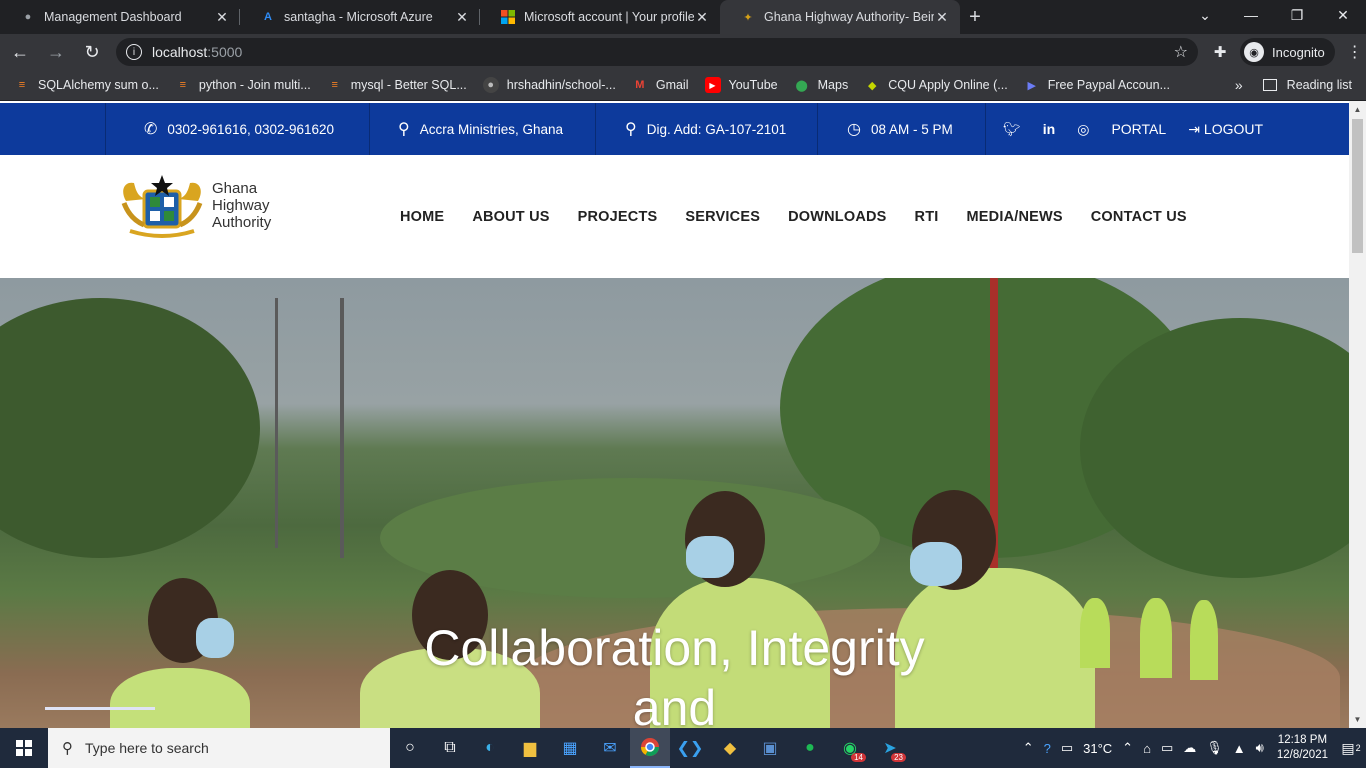 Image resolution: width=1366 pixels, height=768 pixels. I want to click on bookmark-label: YouTube, so click(753, 85).